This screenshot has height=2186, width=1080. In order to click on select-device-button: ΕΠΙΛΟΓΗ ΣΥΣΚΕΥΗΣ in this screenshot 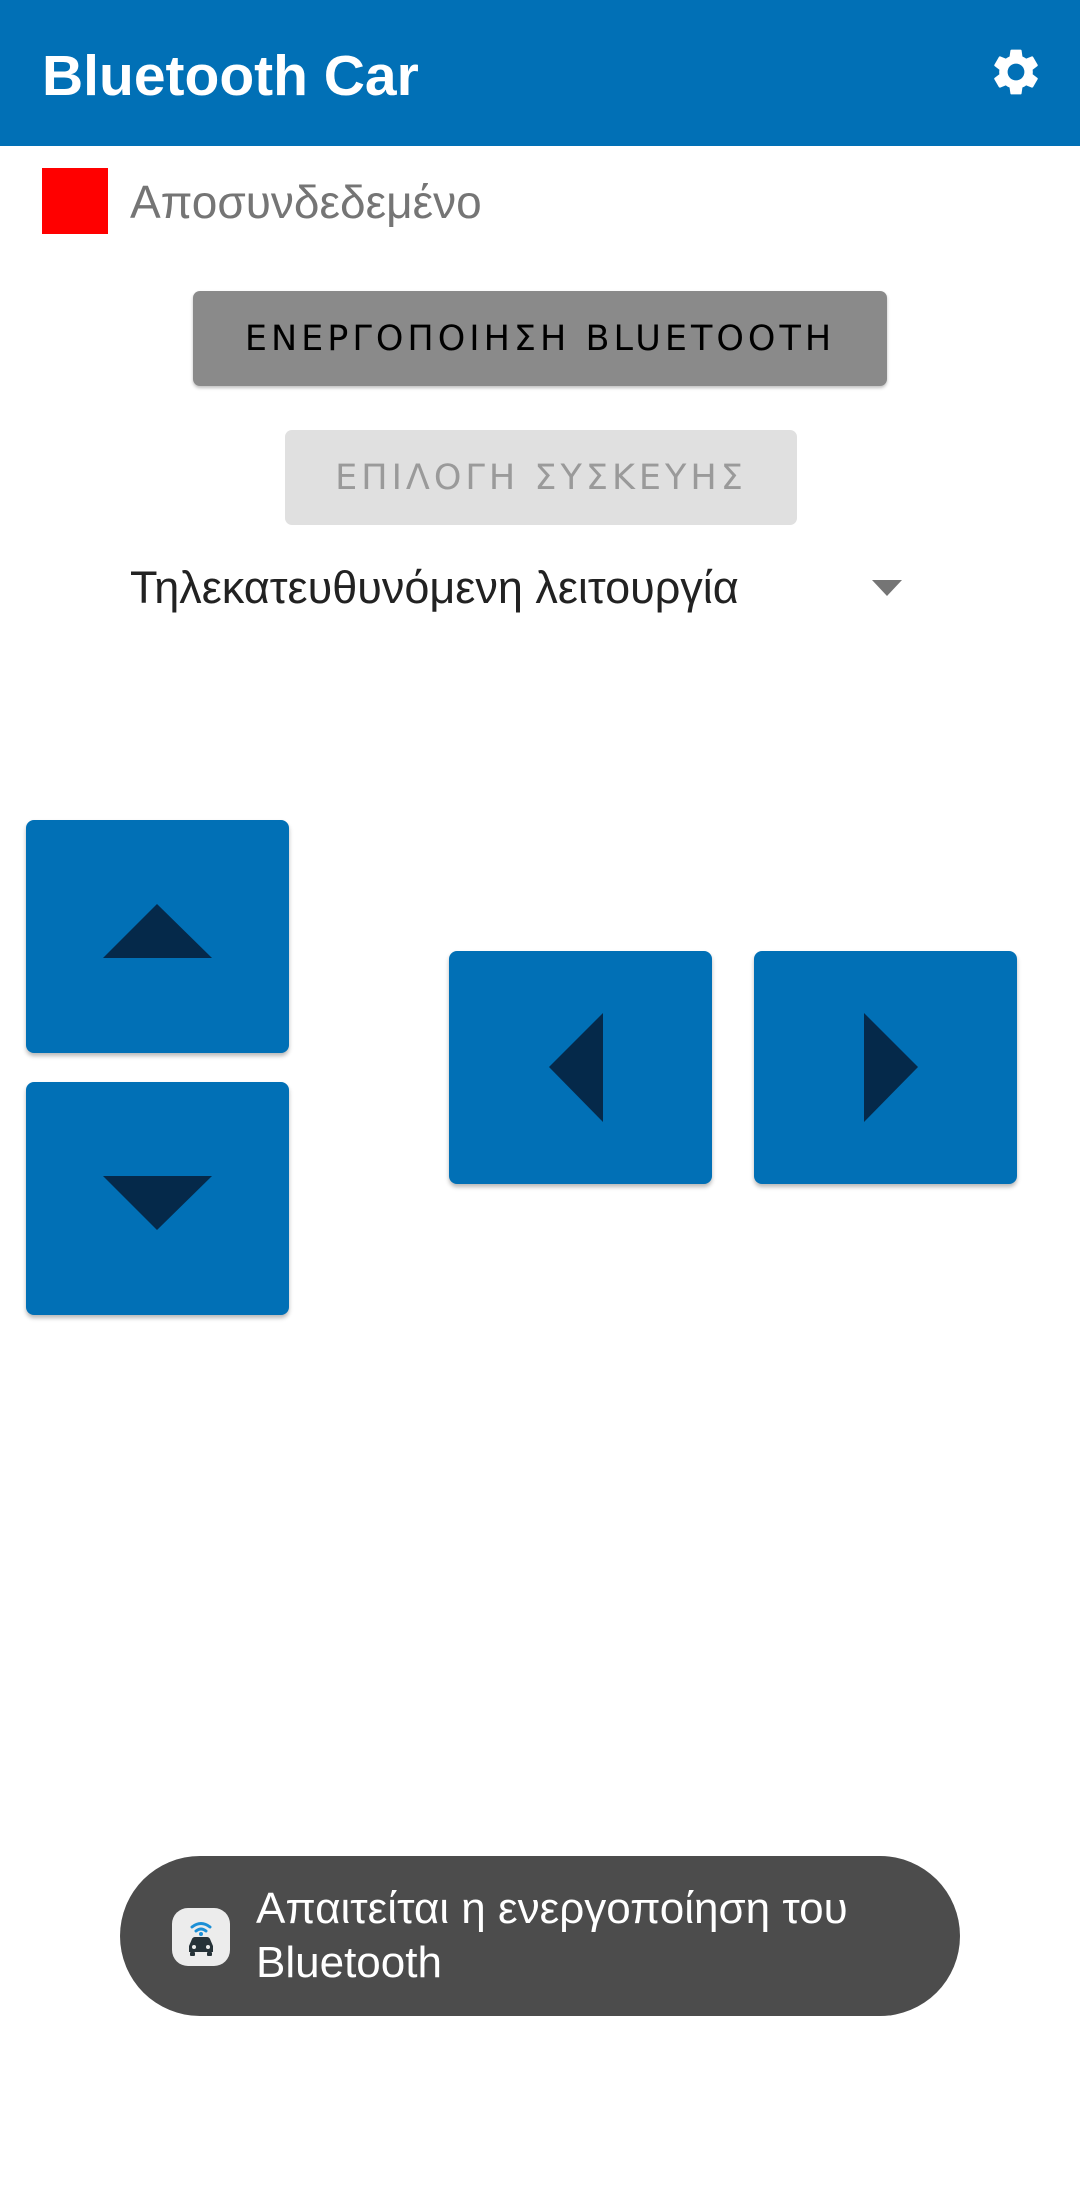, I will do `click(541, 477)`.